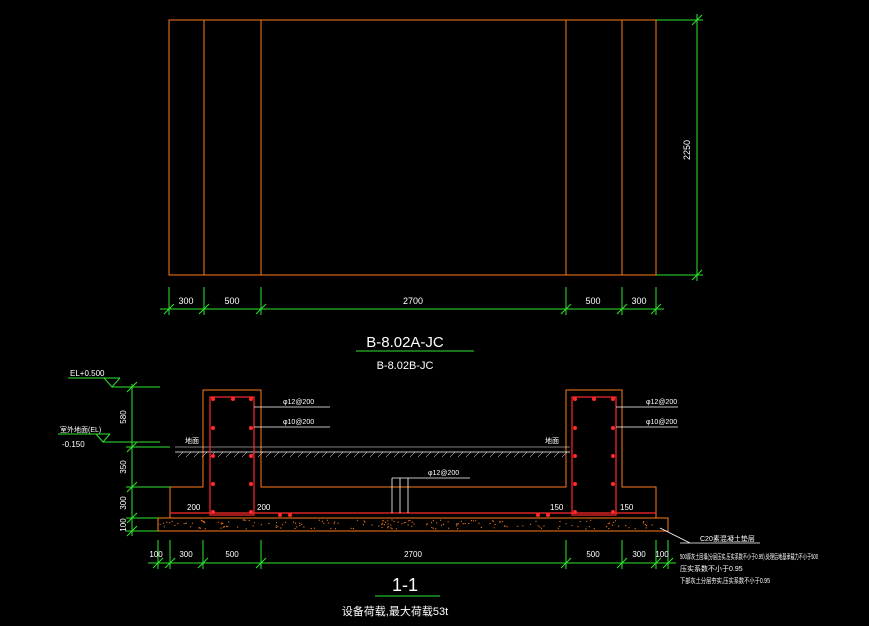 The height and width of the screenshot is (626, 869). What do you see at coordinates (593, 554) in the screenshot?
I see `bdim-5: 500` at bounding box center [593, 554].